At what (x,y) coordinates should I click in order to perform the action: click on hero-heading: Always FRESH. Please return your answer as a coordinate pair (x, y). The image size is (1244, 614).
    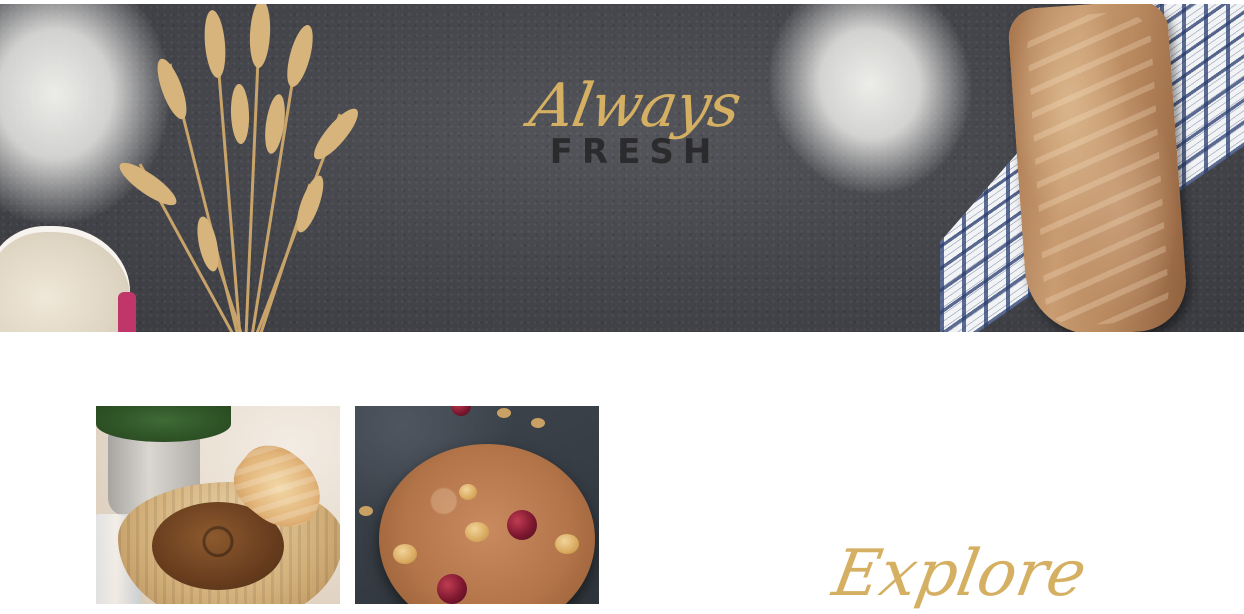
    Looking at the image, I should click on (635, 121).